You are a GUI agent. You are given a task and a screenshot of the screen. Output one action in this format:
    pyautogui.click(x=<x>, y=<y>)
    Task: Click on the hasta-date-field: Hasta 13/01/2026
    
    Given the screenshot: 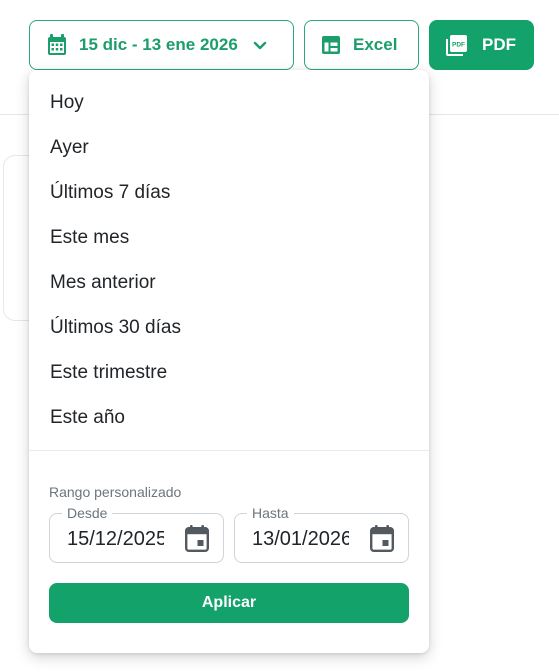 What is the action you would take?
    pyautogui.click(x=321, y=534)
    